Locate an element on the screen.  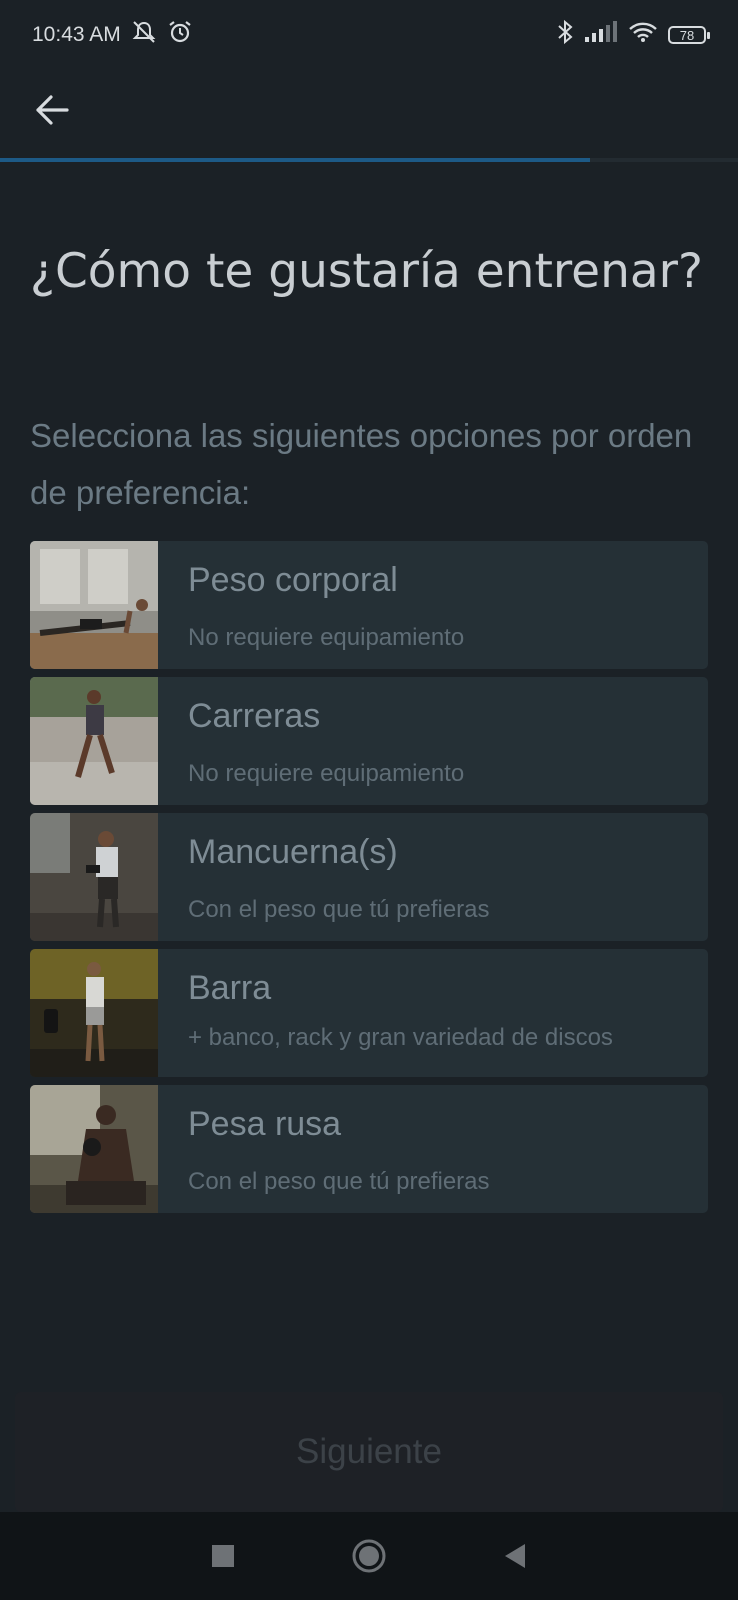
recents-square-icon is located at coordinates (223, 1556).